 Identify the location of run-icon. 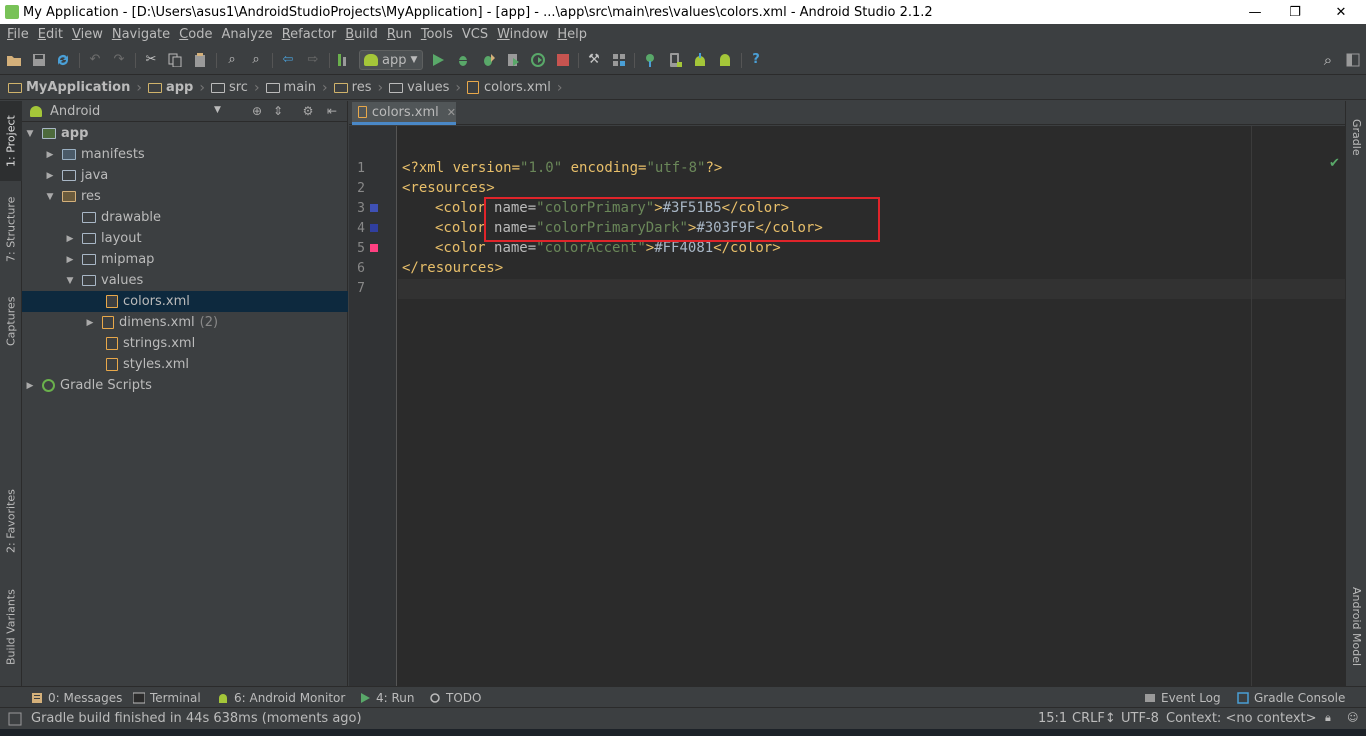
(438, 60).